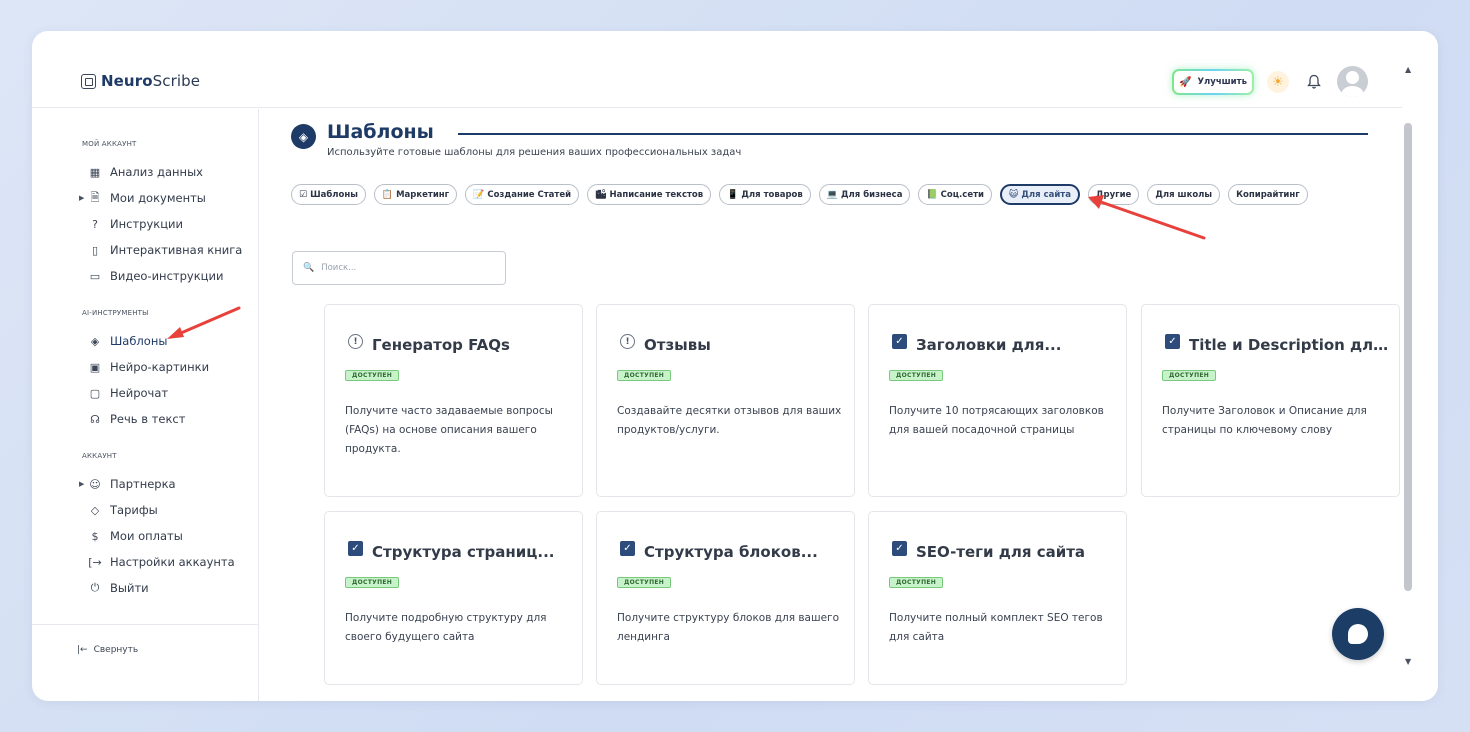  I want to click on users-icon: ☺, so click(95, 484).